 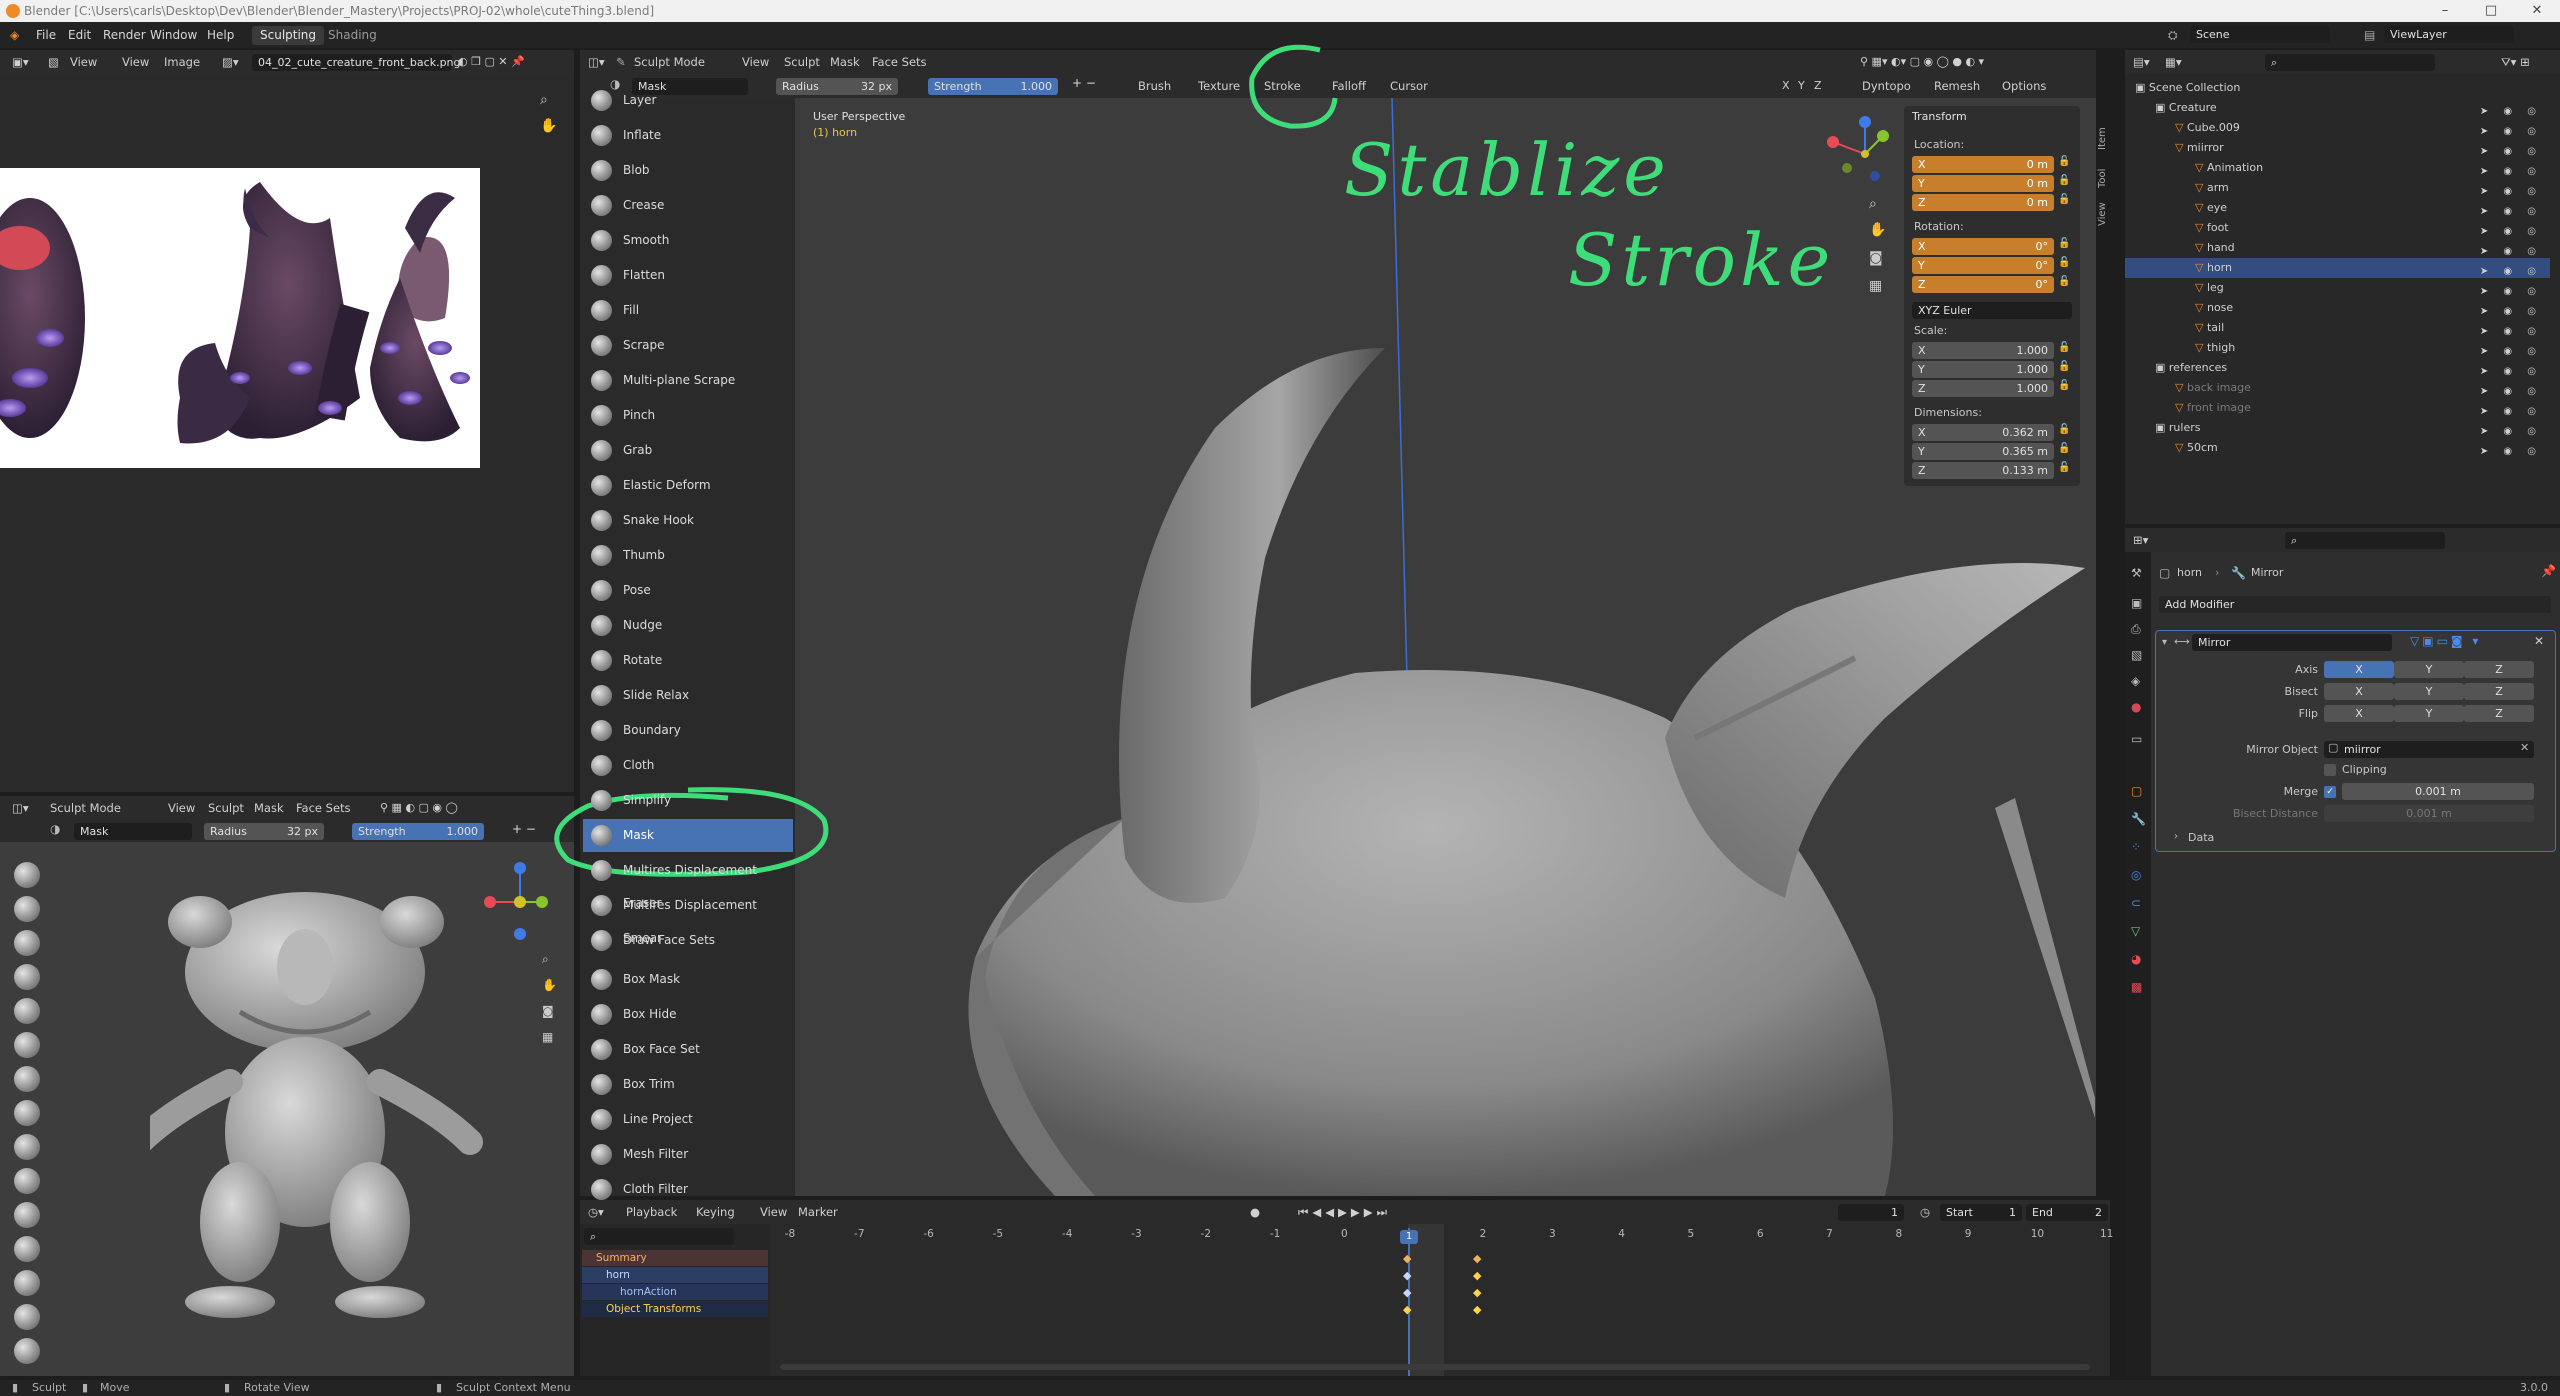 What do you see at coordinates (2173, 35) in the screenshot?
I see `scene-icon: ⛭` at bounding box center [2173, 35].